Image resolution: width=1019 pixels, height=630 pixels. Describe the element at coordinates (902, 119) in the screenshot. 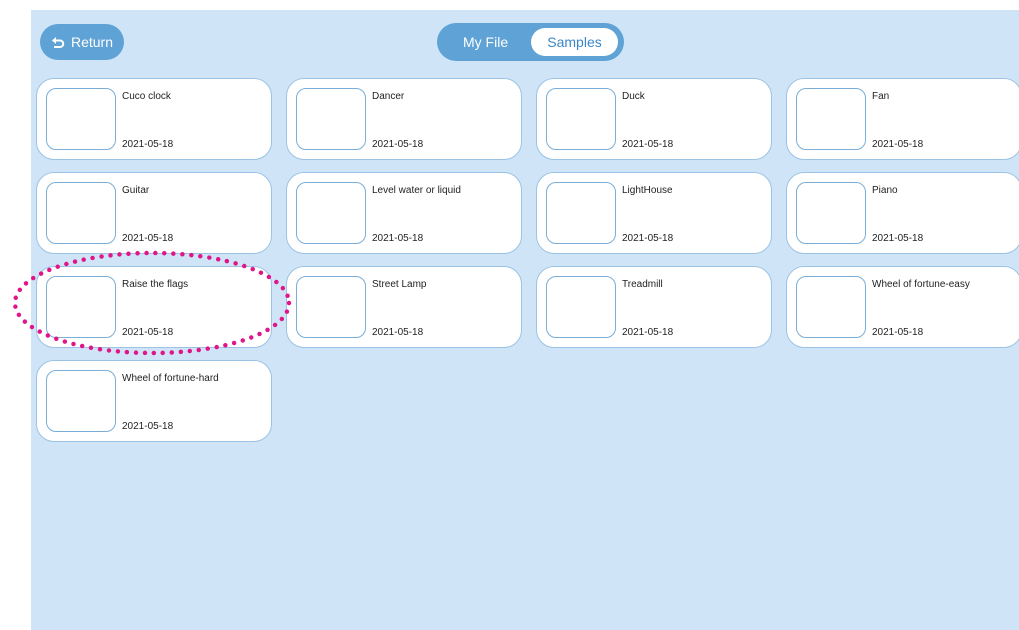

I see `sample-card-fan: Fan 2021-05-18` at that location.